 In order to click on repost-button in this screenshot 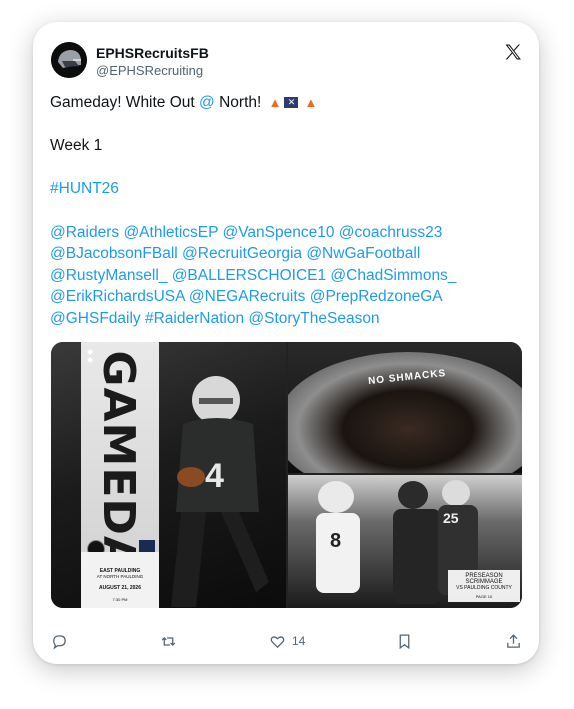, I will do `click(168, 641)`.